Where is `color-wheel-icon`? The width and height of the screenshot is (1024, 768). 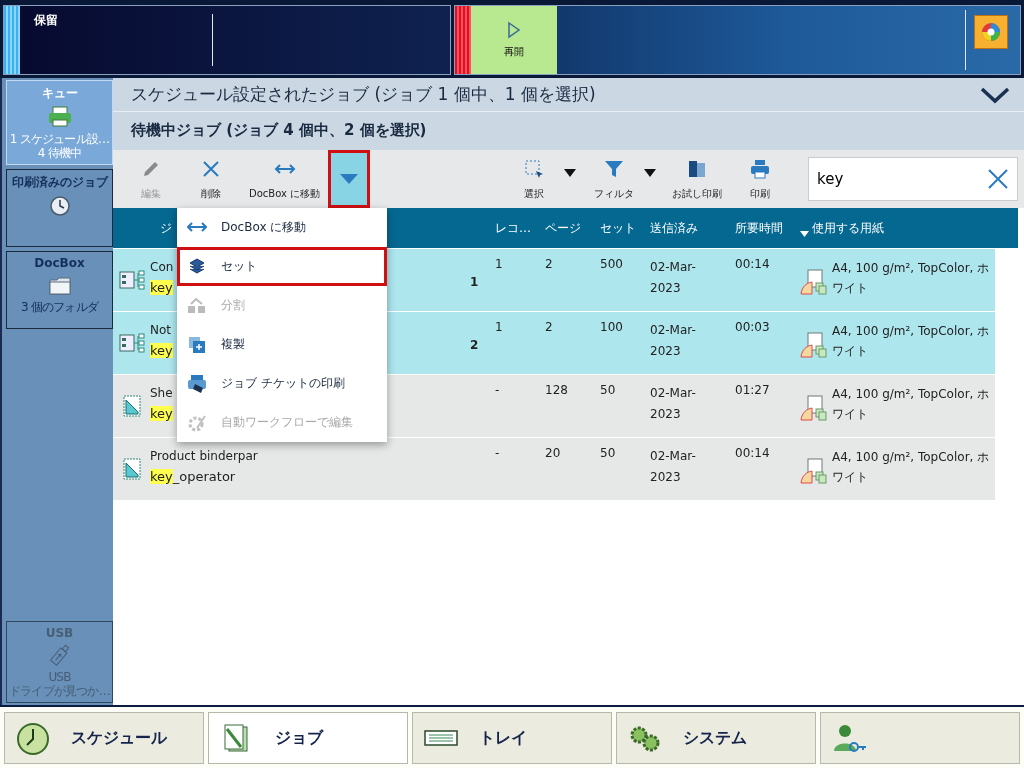 color-wheel-icon is located at coordinates (991, 32).